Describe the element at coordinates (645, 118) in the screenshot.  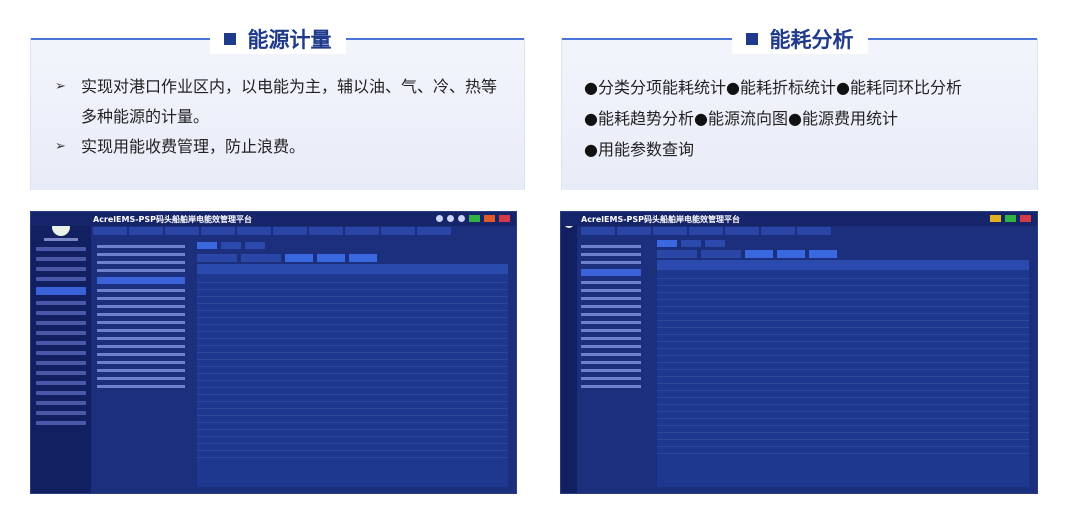
I see `feature-item: 能耗趋势分析` at that location.